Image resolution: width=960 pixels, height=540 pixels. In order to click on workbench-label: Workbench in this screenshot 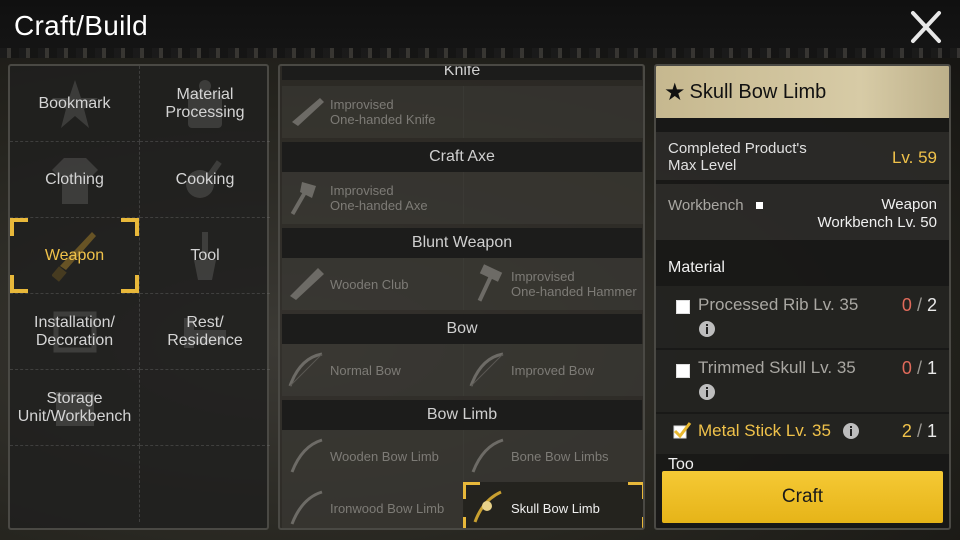, I will do `click(706, 205)`.